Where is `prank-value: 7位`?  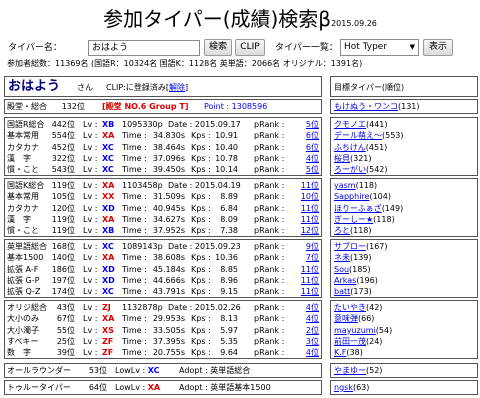 prank-value: 7位 is located at coordinates (304, 257).